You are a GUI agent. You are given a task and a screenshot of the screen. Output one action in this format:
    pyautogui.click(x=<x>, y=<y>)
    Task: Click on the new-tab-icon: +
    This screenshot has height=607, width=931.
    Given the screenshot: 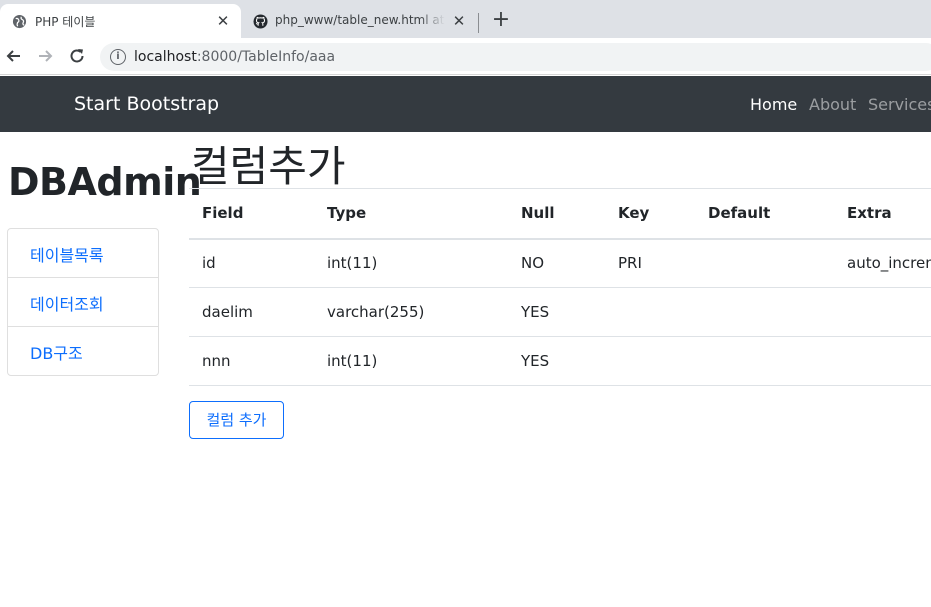 What is the action you would take?
    pyautogui.click(x=501, y=20)
    